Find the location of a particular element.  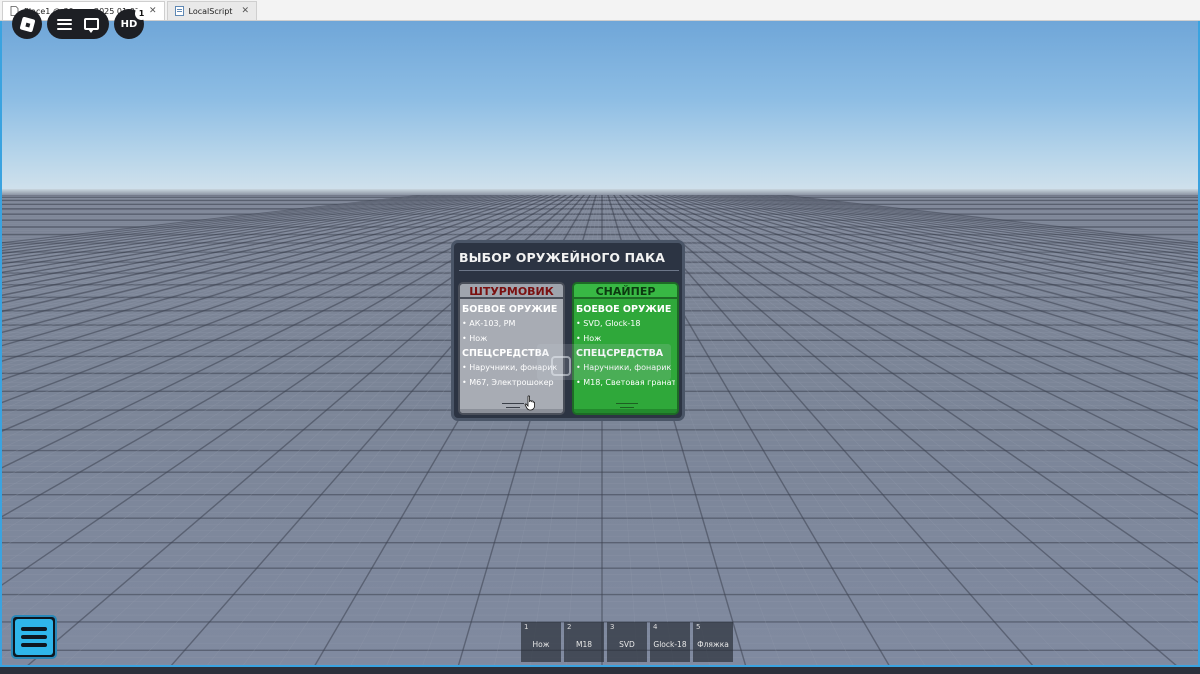

slot-name: SVD is located at coordinates (627, 644).